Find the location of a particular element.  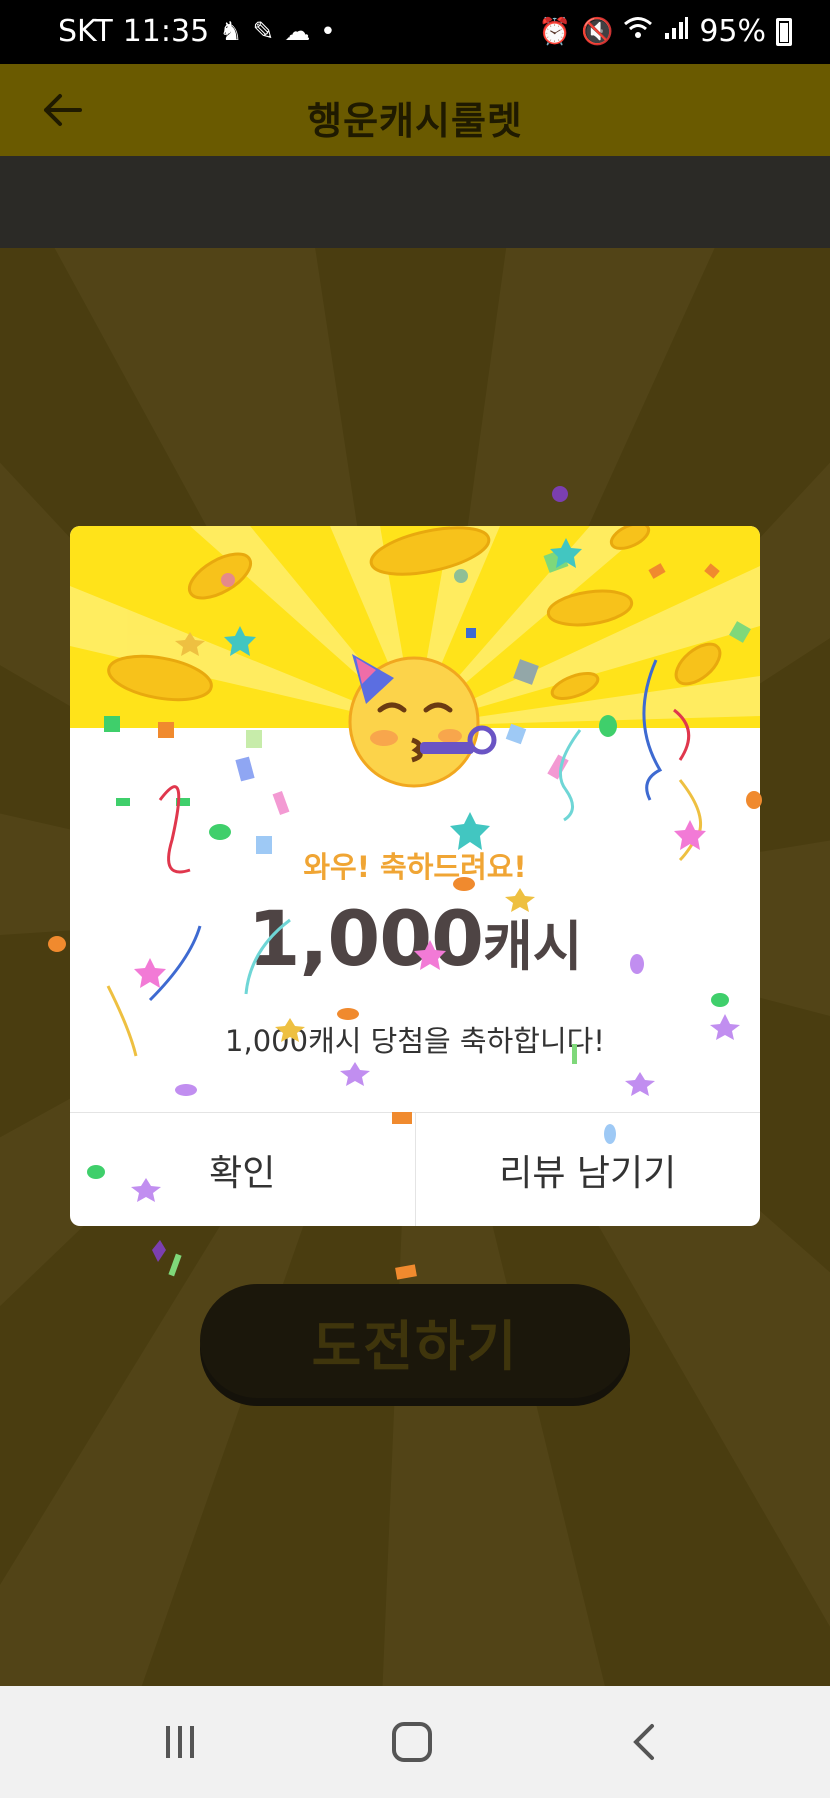

back-icon is located at coordinates (644, 1742).